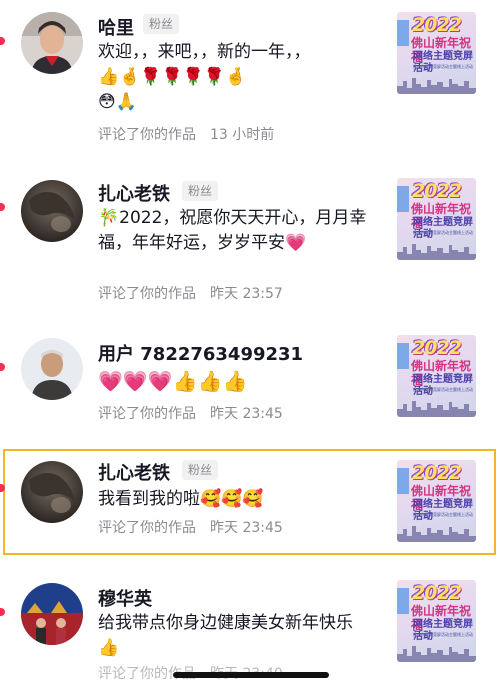 The width and height of the screenshot is (500, 687). I want to click on comment-emojis: 🥰🥰🥰, so click(232, 499).